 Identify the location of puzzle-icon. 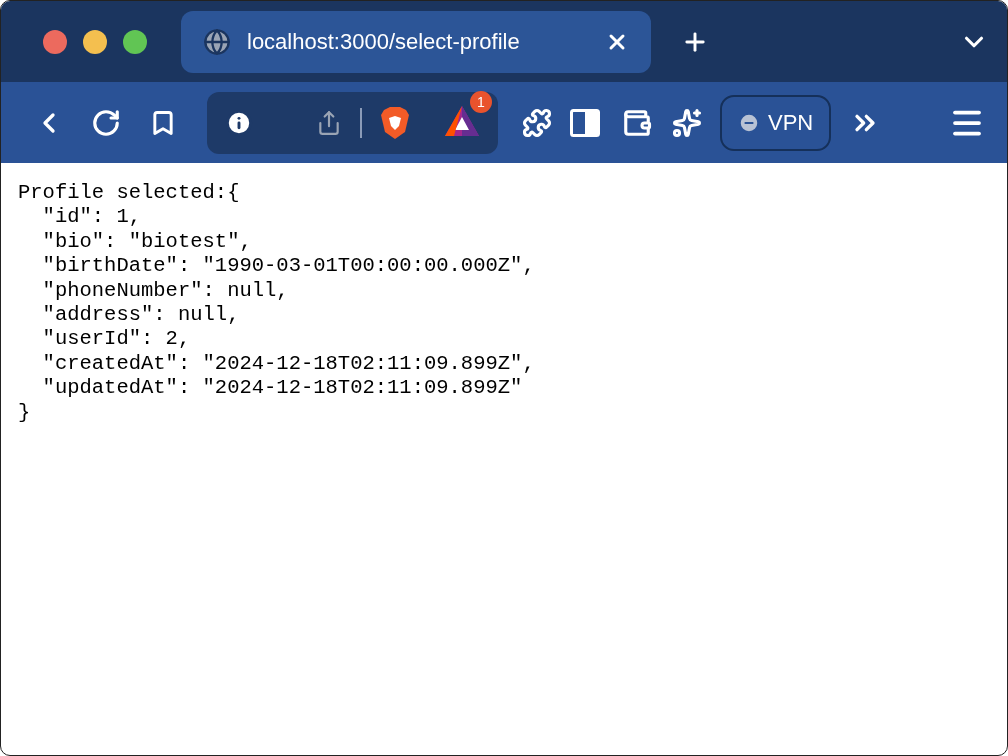
(537, 122).